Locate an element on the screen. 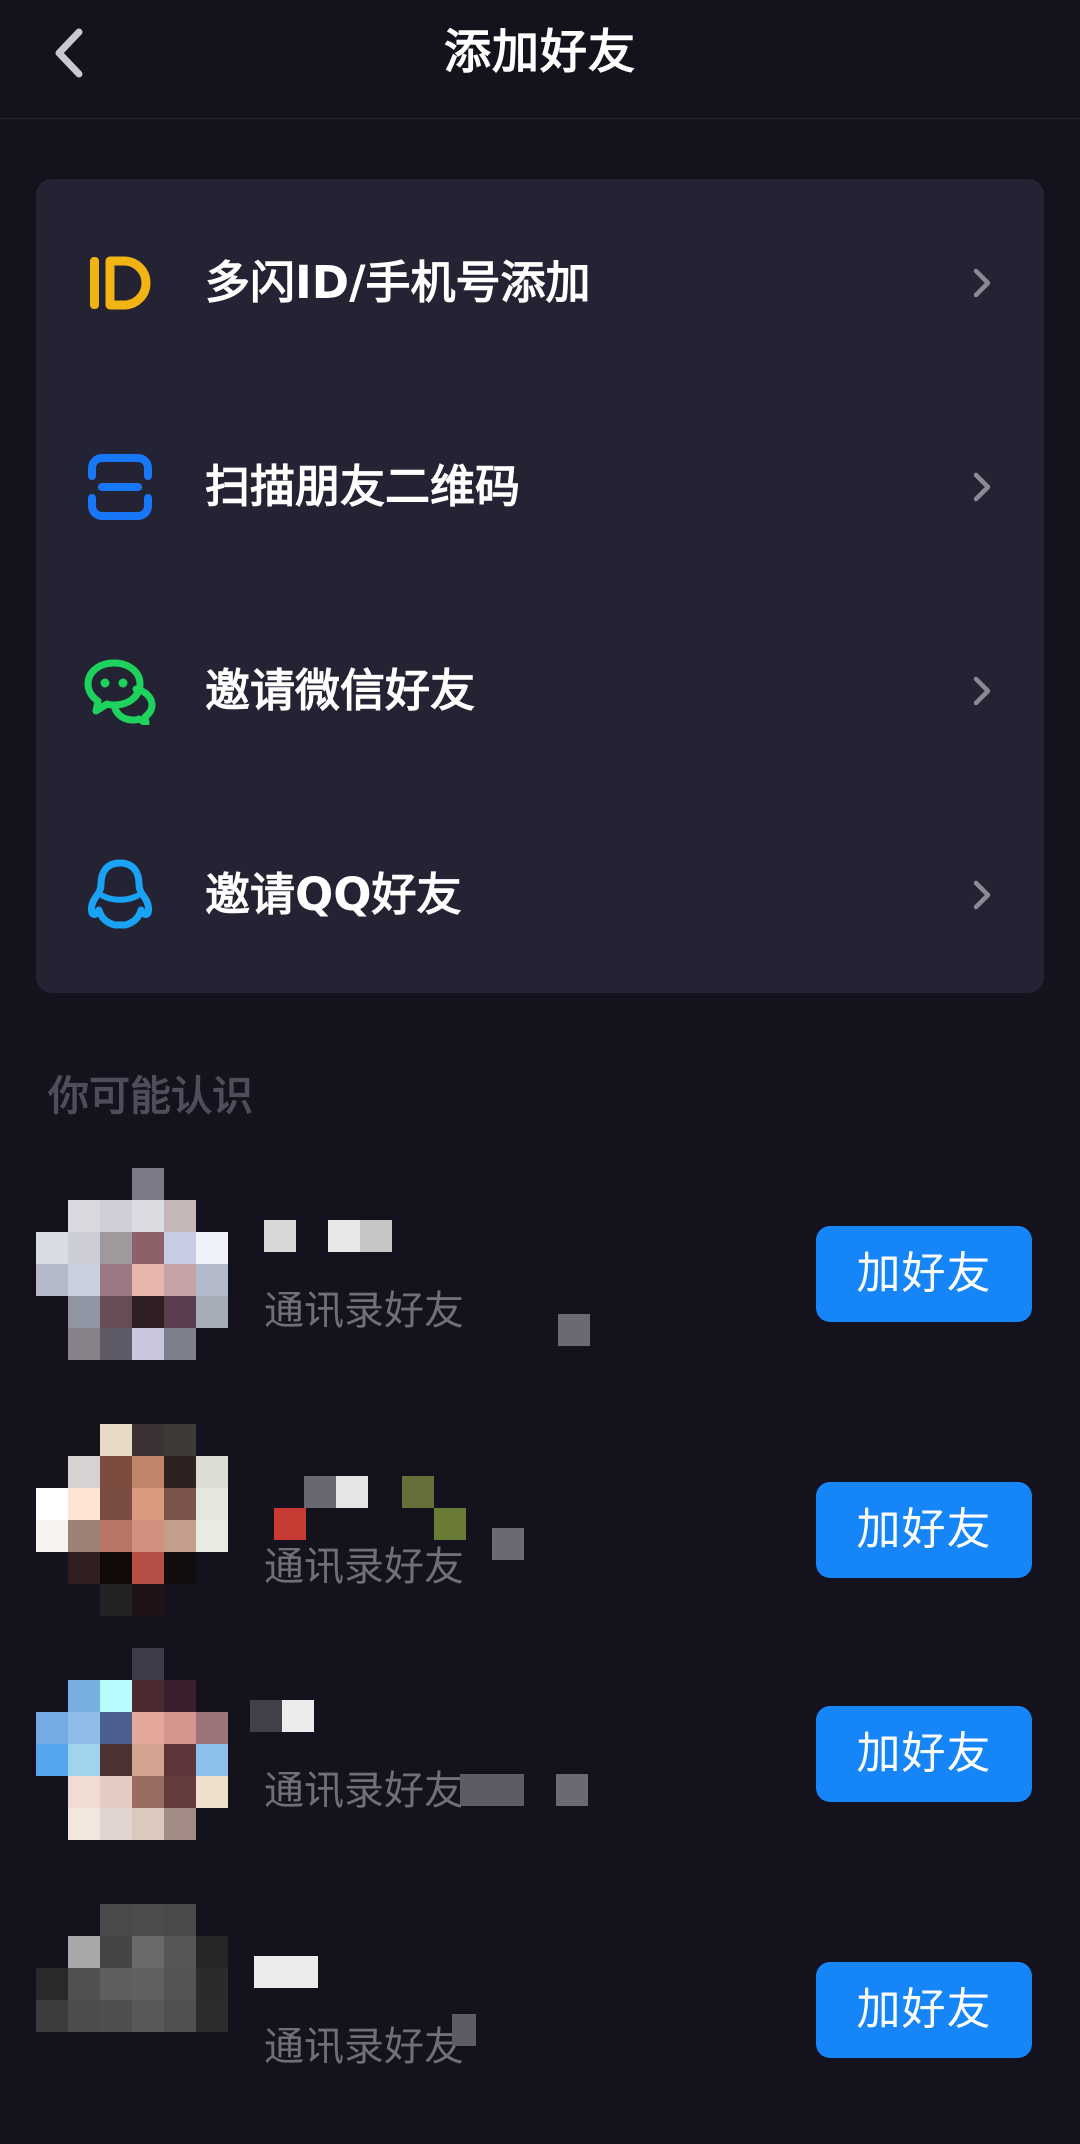  id-icon is located at coordinates (120, 283).